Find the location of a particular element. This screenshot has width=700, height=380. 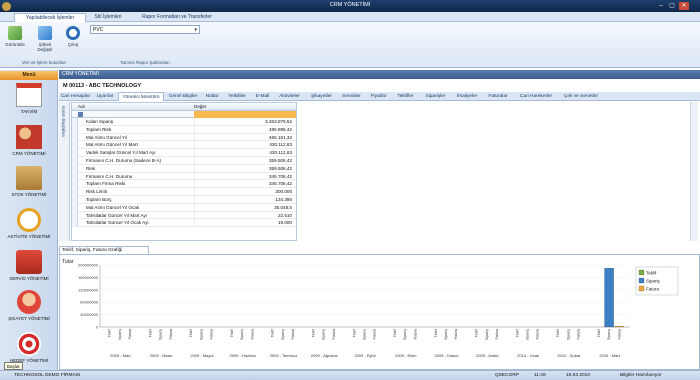

person-icon is located at coordinates (29, 302).